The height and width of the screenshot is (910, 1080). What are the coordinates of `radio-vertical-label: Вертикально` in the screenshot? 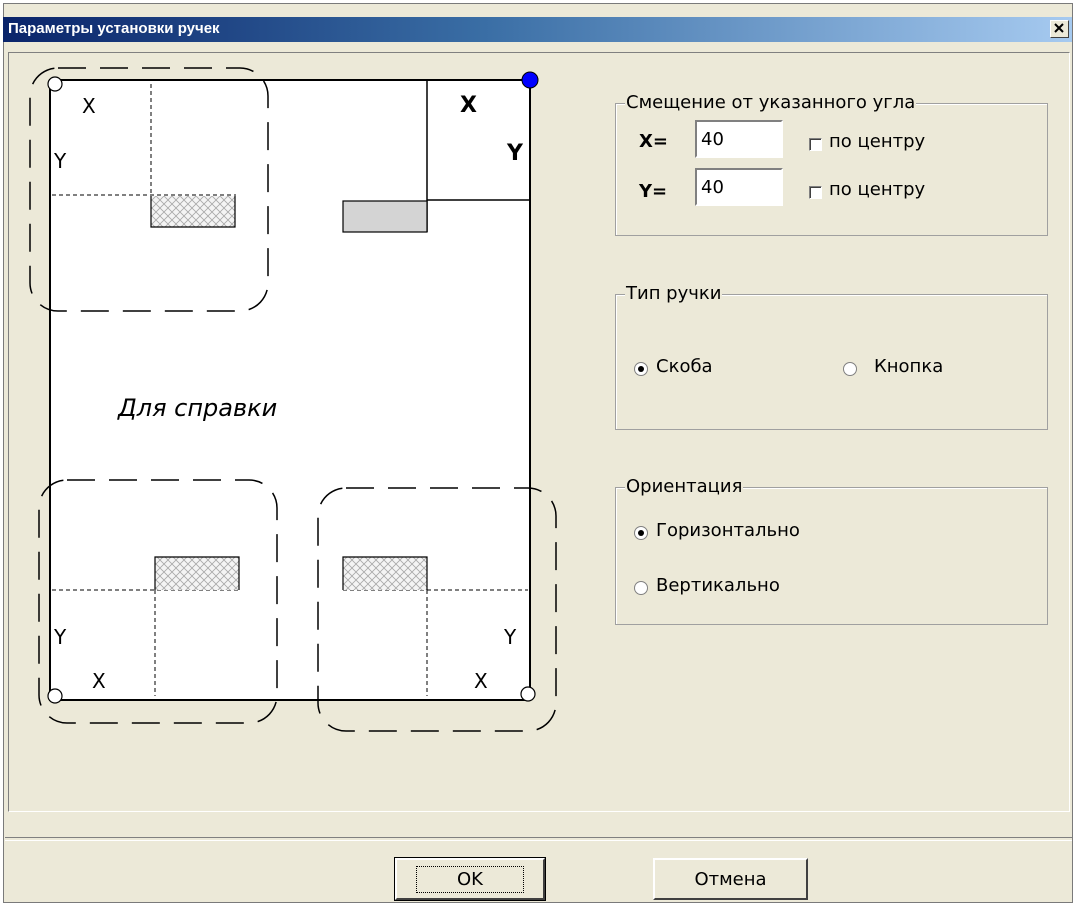 It's located at (718, 585).